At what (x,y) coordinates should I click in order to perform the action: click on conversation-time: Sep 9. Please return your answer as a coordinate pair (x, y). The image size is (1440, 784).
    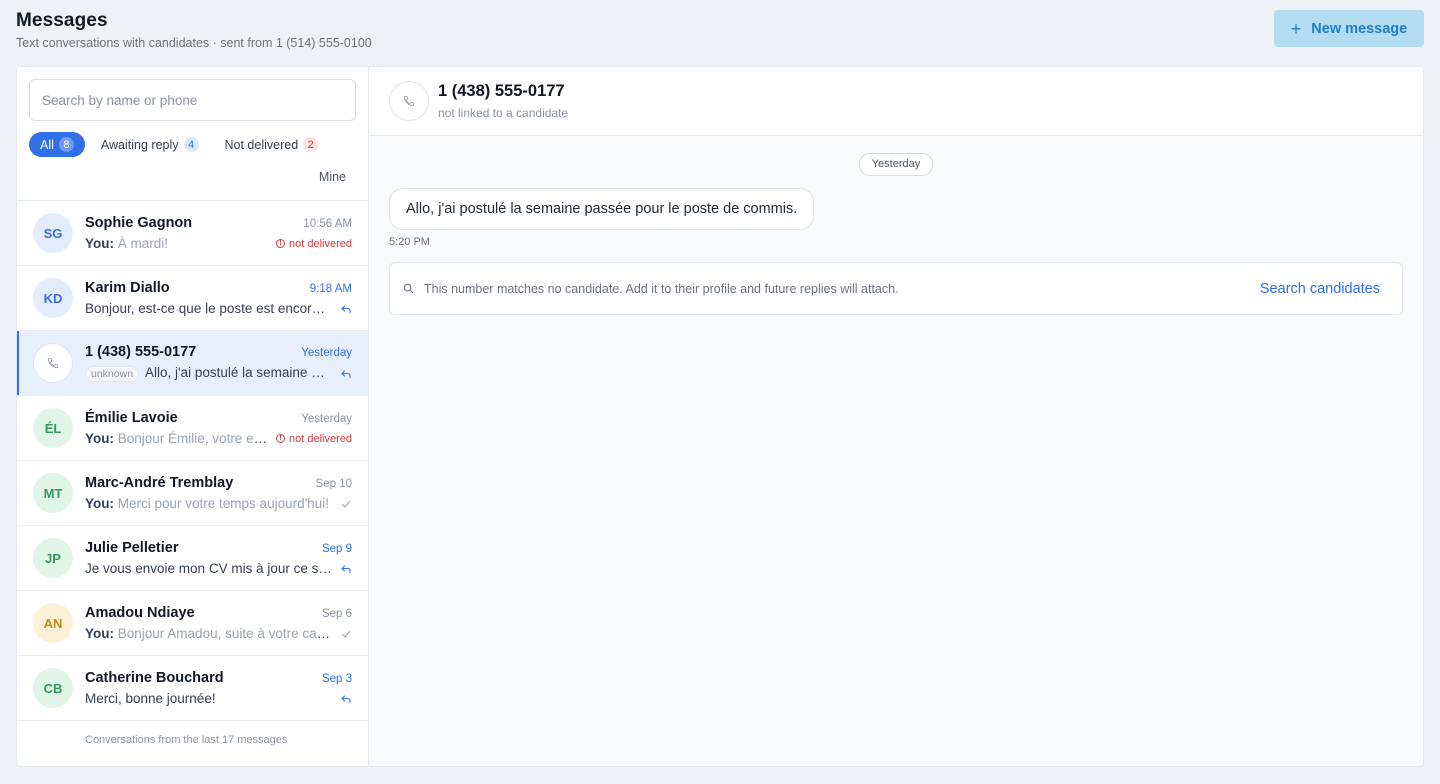
    Looking at the image, I should click on (336, 549).